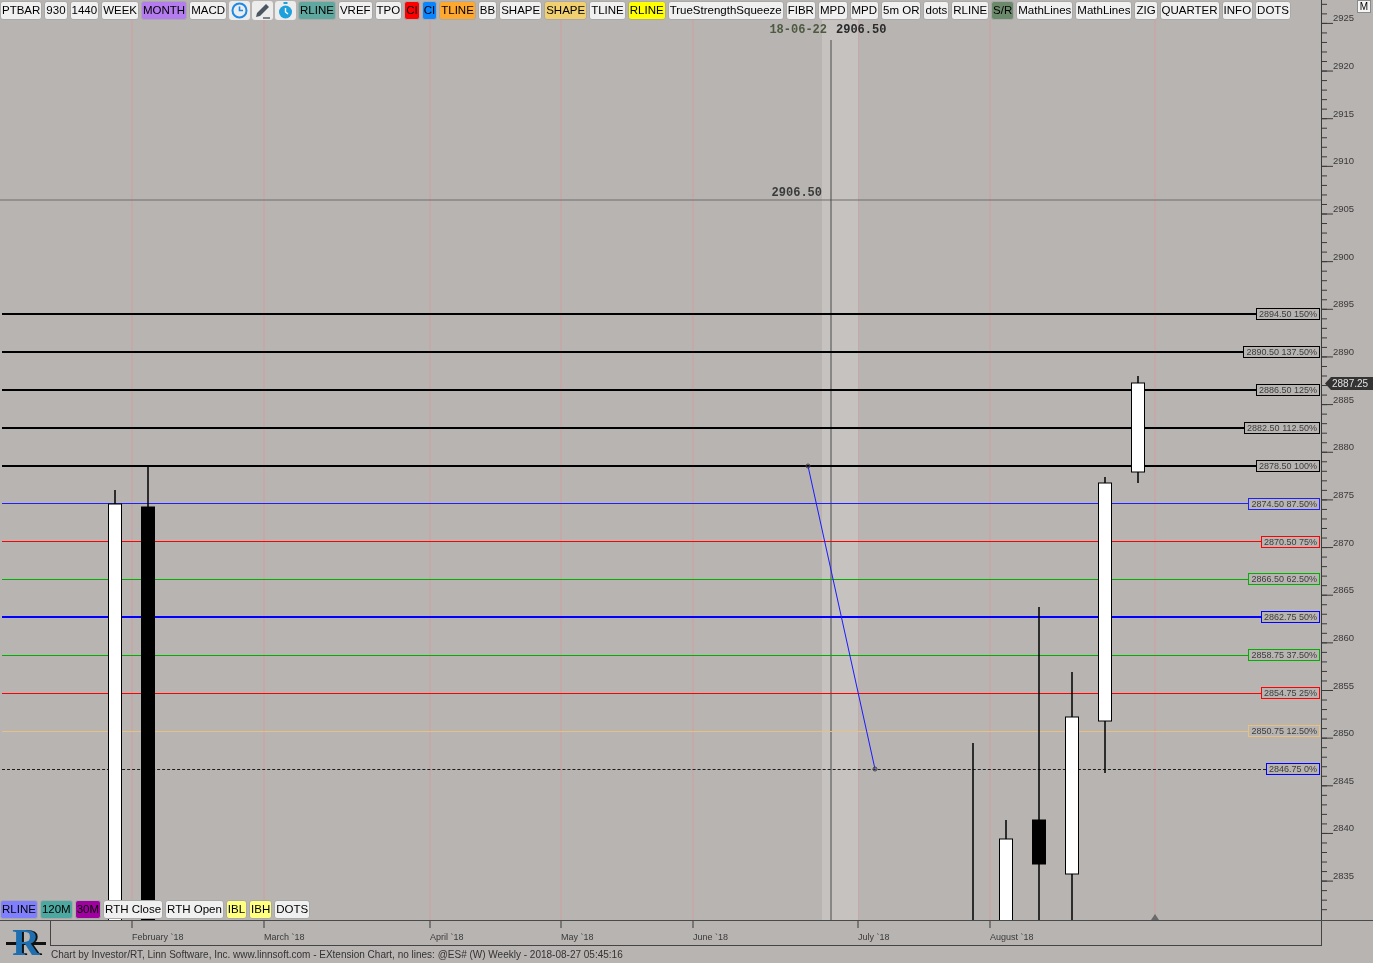 Image resolution: width=1373 pixels, height=963 pixels. I want to click on level-label: 2878.50 100%, so click(1287, 465).